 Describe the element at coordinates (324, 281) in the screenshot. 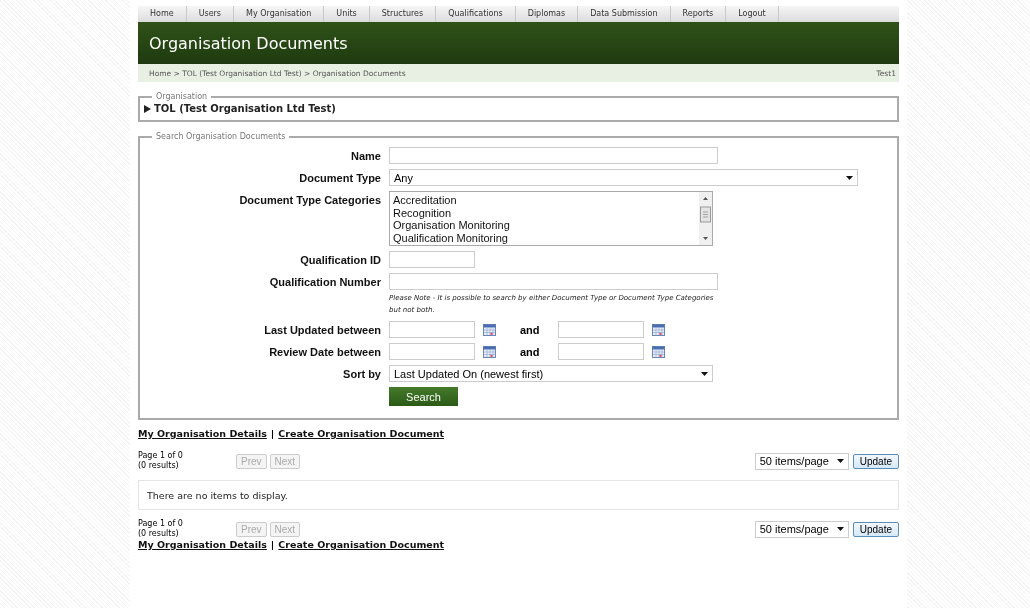

I see `field-label: Qualification Number` at that location.